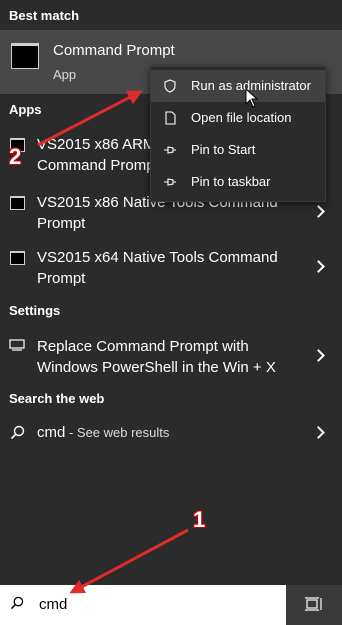 This screenshot has height=625, width=342. I want to click on app-result-line1: VS2015 x64 Native Tools Command, so click(157, 257).